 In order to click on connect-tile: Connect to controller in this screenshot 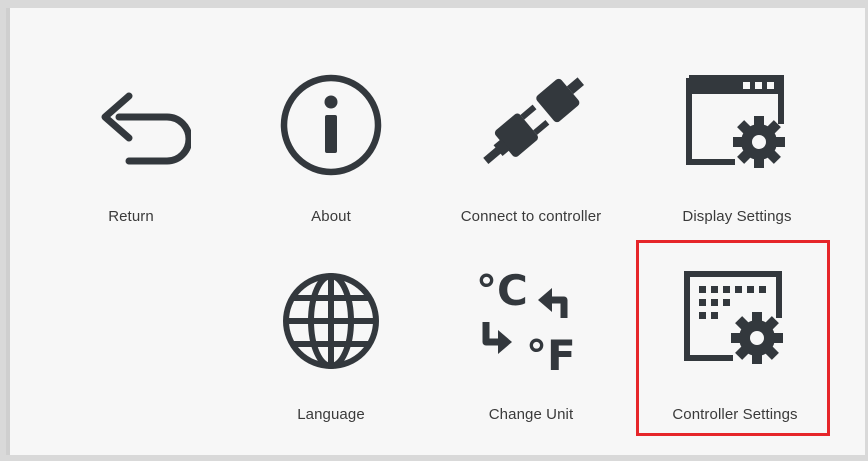, I will do `click(531, 123)`.